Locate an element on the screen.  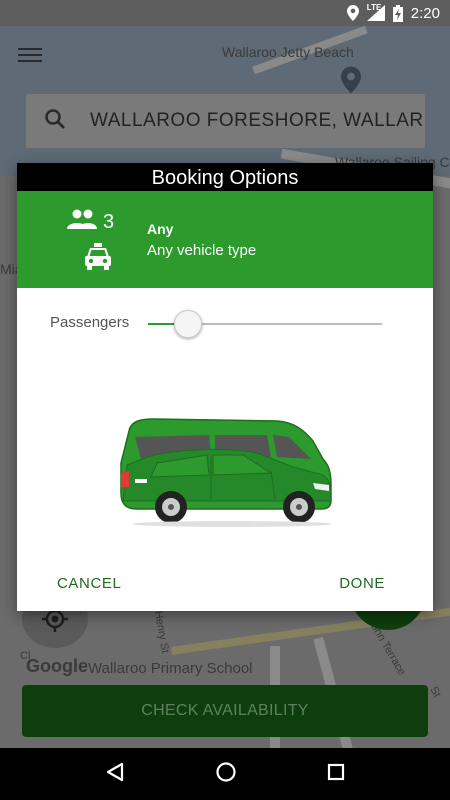
cancel-button: CANCEL is located at coordinates (89, 583).